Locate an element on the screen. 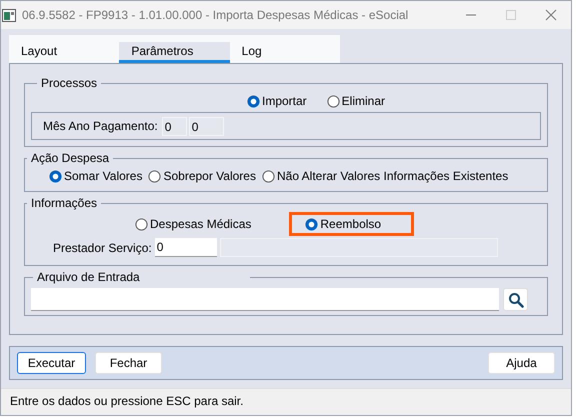 This screenshot has height=420, width=576. group-legend: Ação Despesa is located at coordinates (70, 158).